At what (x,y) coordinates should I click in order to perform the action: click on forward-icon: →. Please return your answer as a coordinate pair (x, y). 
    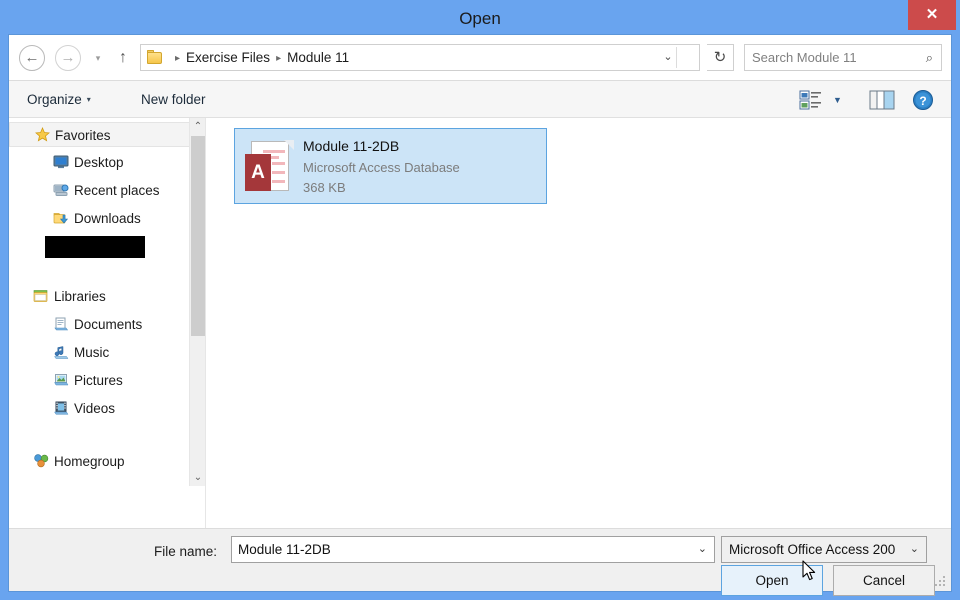
    Looking at the image, I should click on (68, 58).